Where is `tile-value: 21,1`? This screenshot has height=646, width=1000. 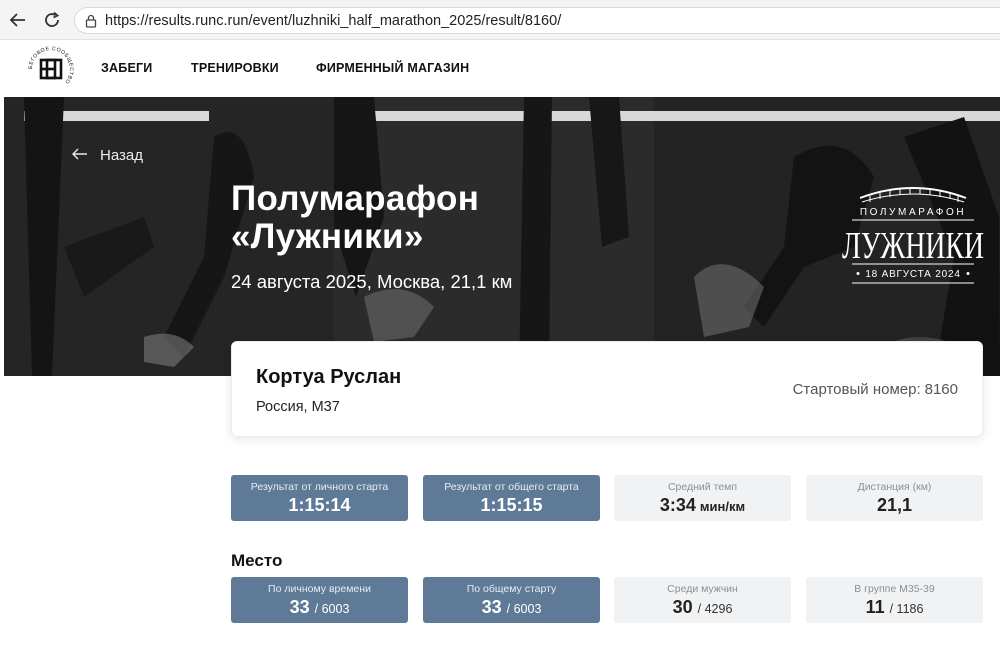
tile-value: 21,1 is located at coordinates (894, 505).